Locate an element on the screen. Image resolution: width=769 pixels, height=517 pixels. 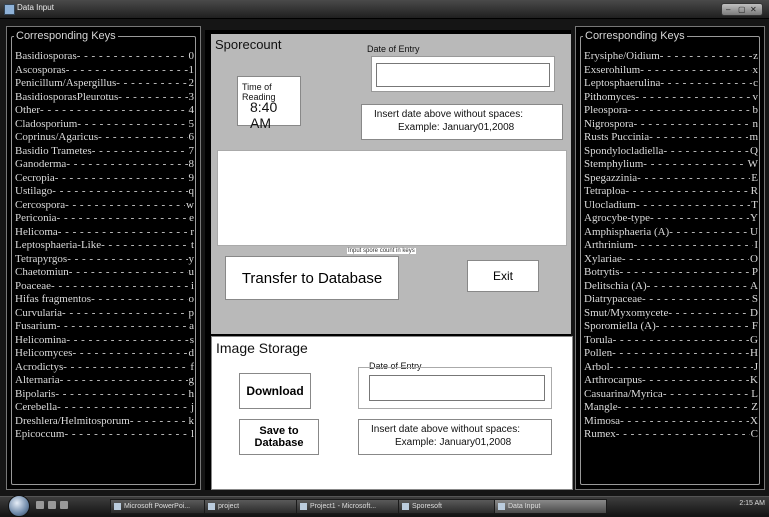
key-name: Basidiosporas is located at coordinates (46, 56).